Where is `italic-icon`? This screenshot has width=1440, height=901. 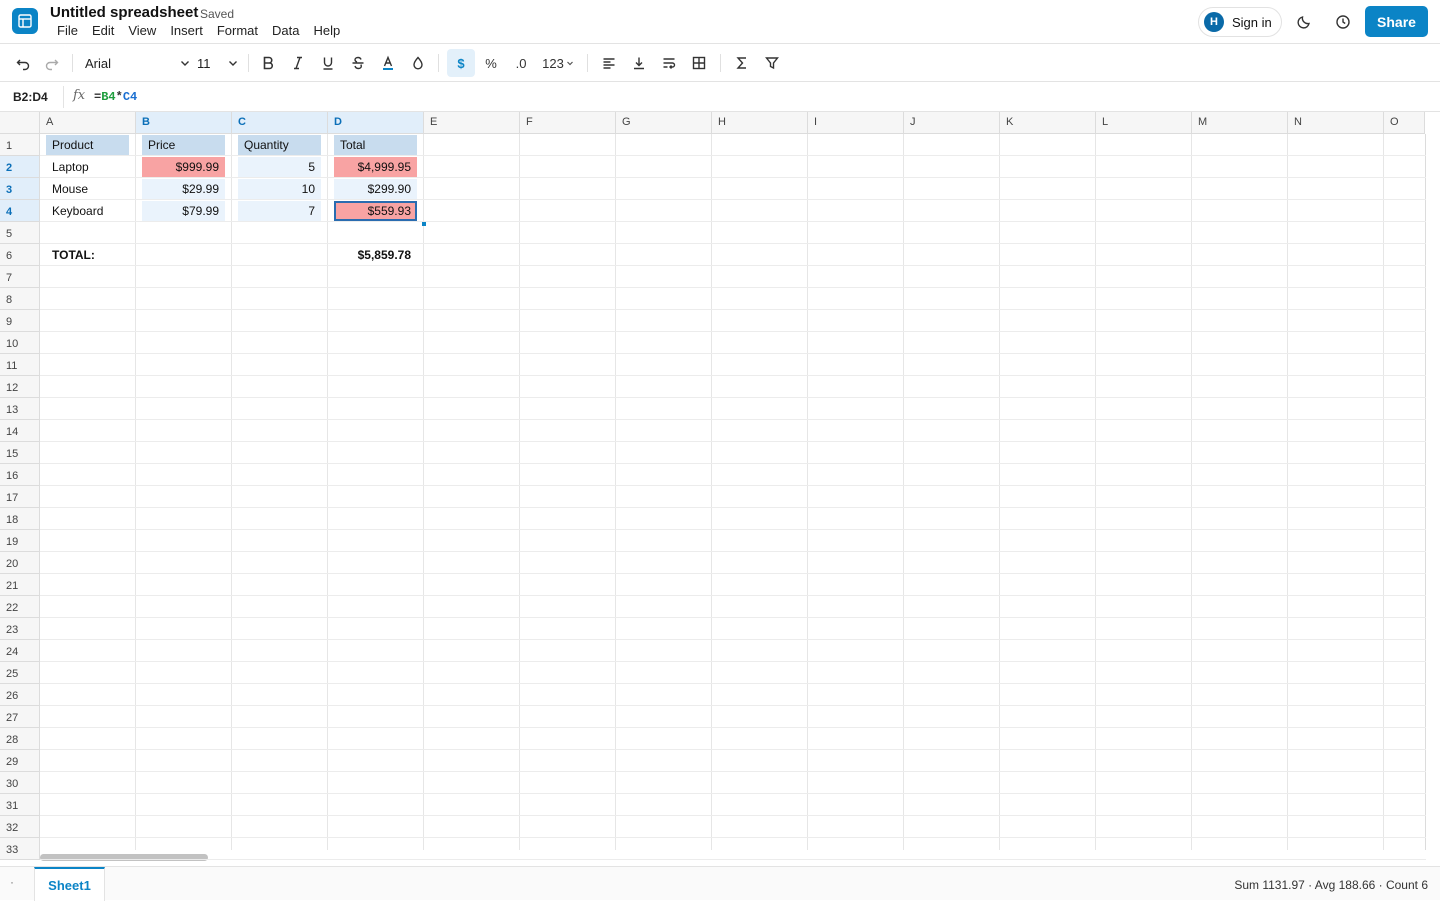 italic-icon is located at coordinates (298, 63).